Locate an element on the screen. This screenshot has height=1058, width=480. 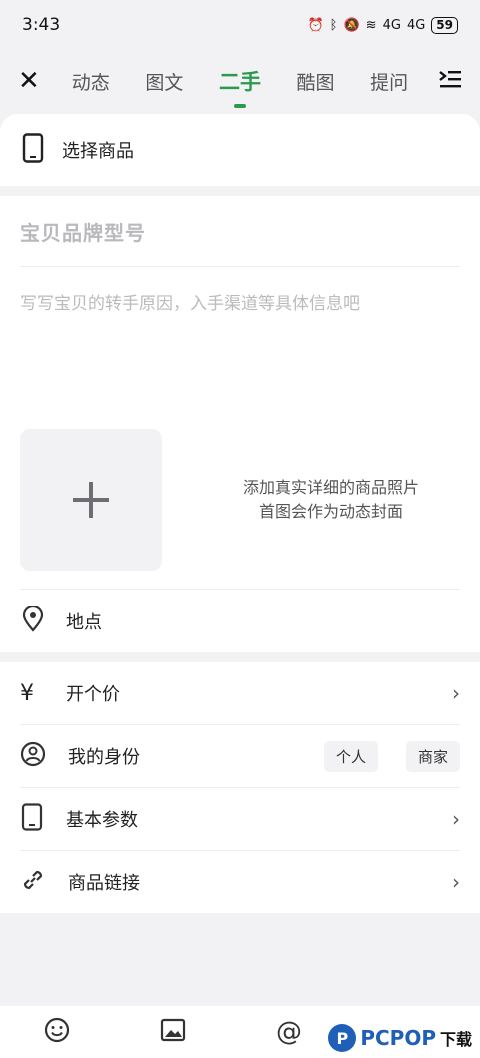
basic-params-label: 基本参数 is located at coordinates (102, 820).